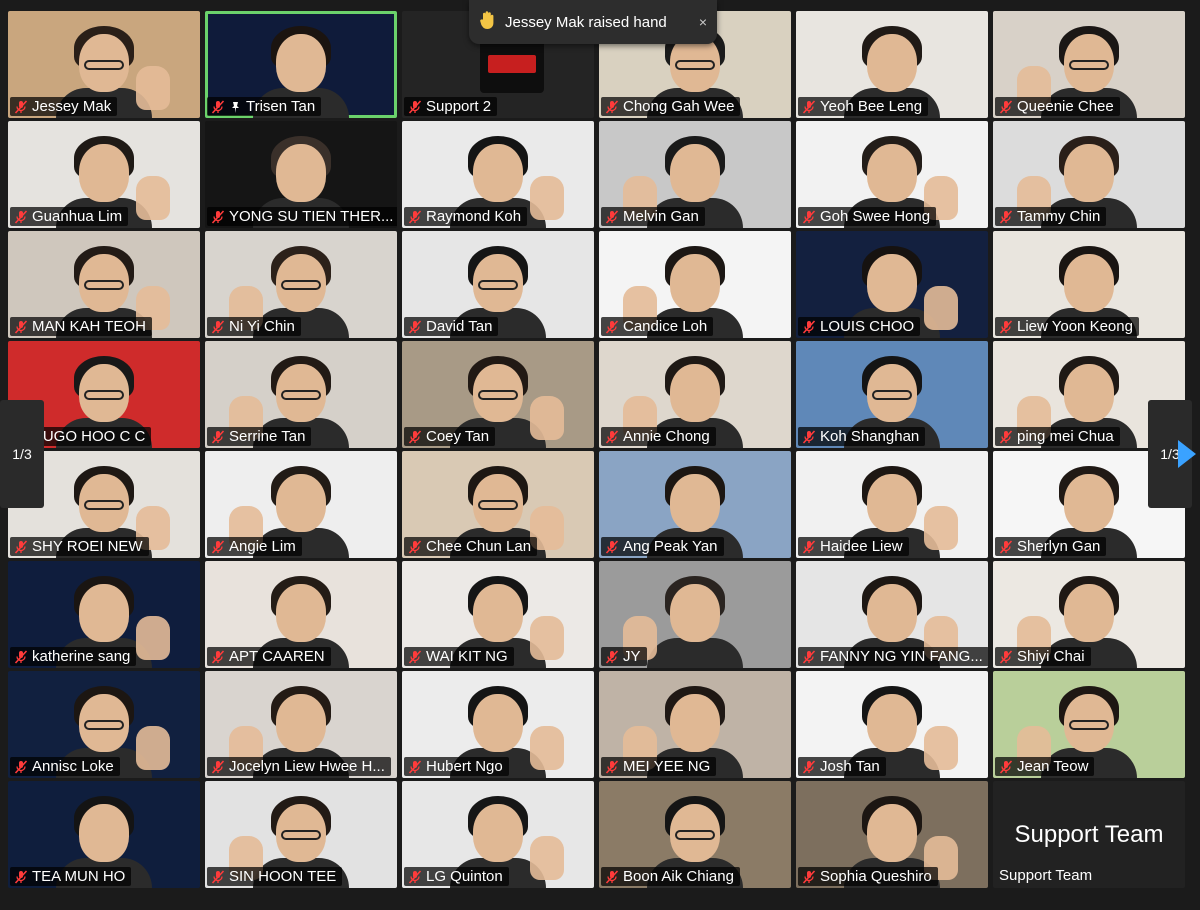  What do you see at coordinates (662, 546) in the screenshot?
I see `participant-name-label: Ang Peak Yan` at bounding box center [662, 546].